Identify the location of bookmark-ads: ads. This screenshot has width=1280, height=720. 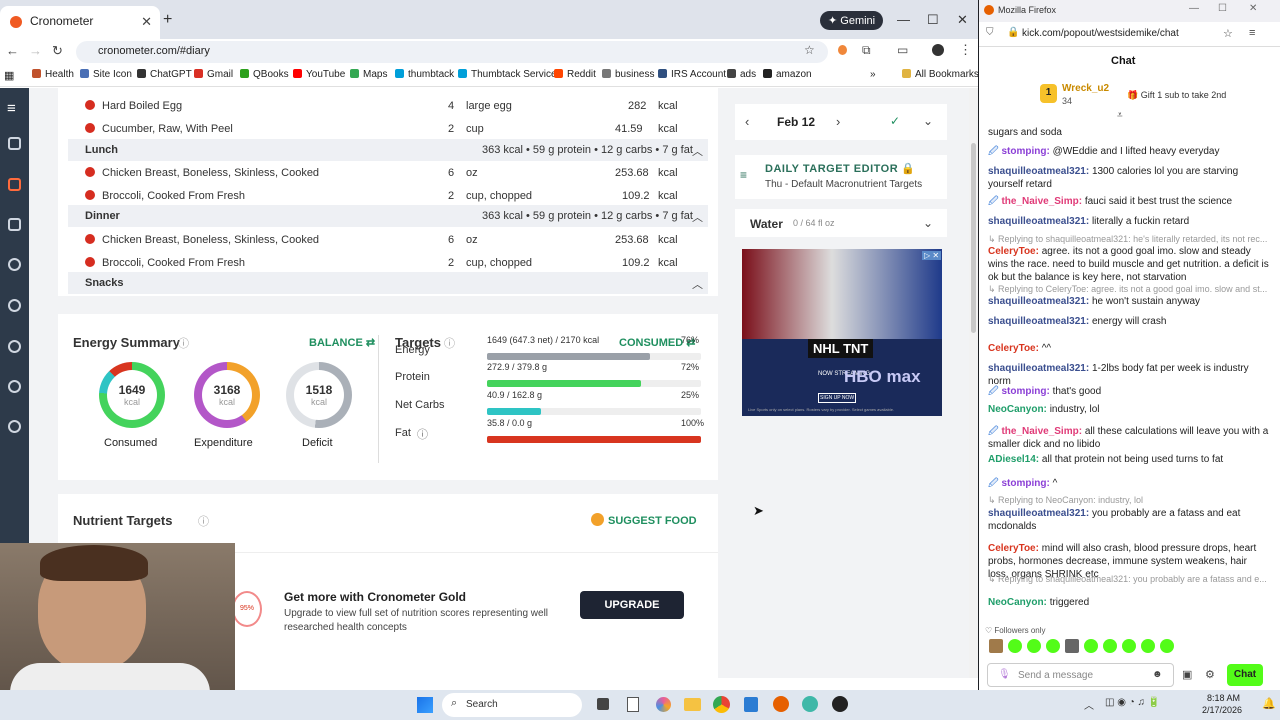
(741, 74).